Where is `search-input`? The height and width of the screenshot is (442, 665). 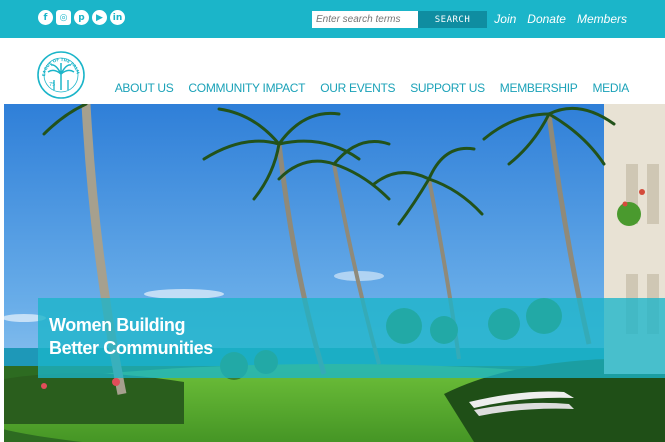
search-input is located at coordinates (365, 19).